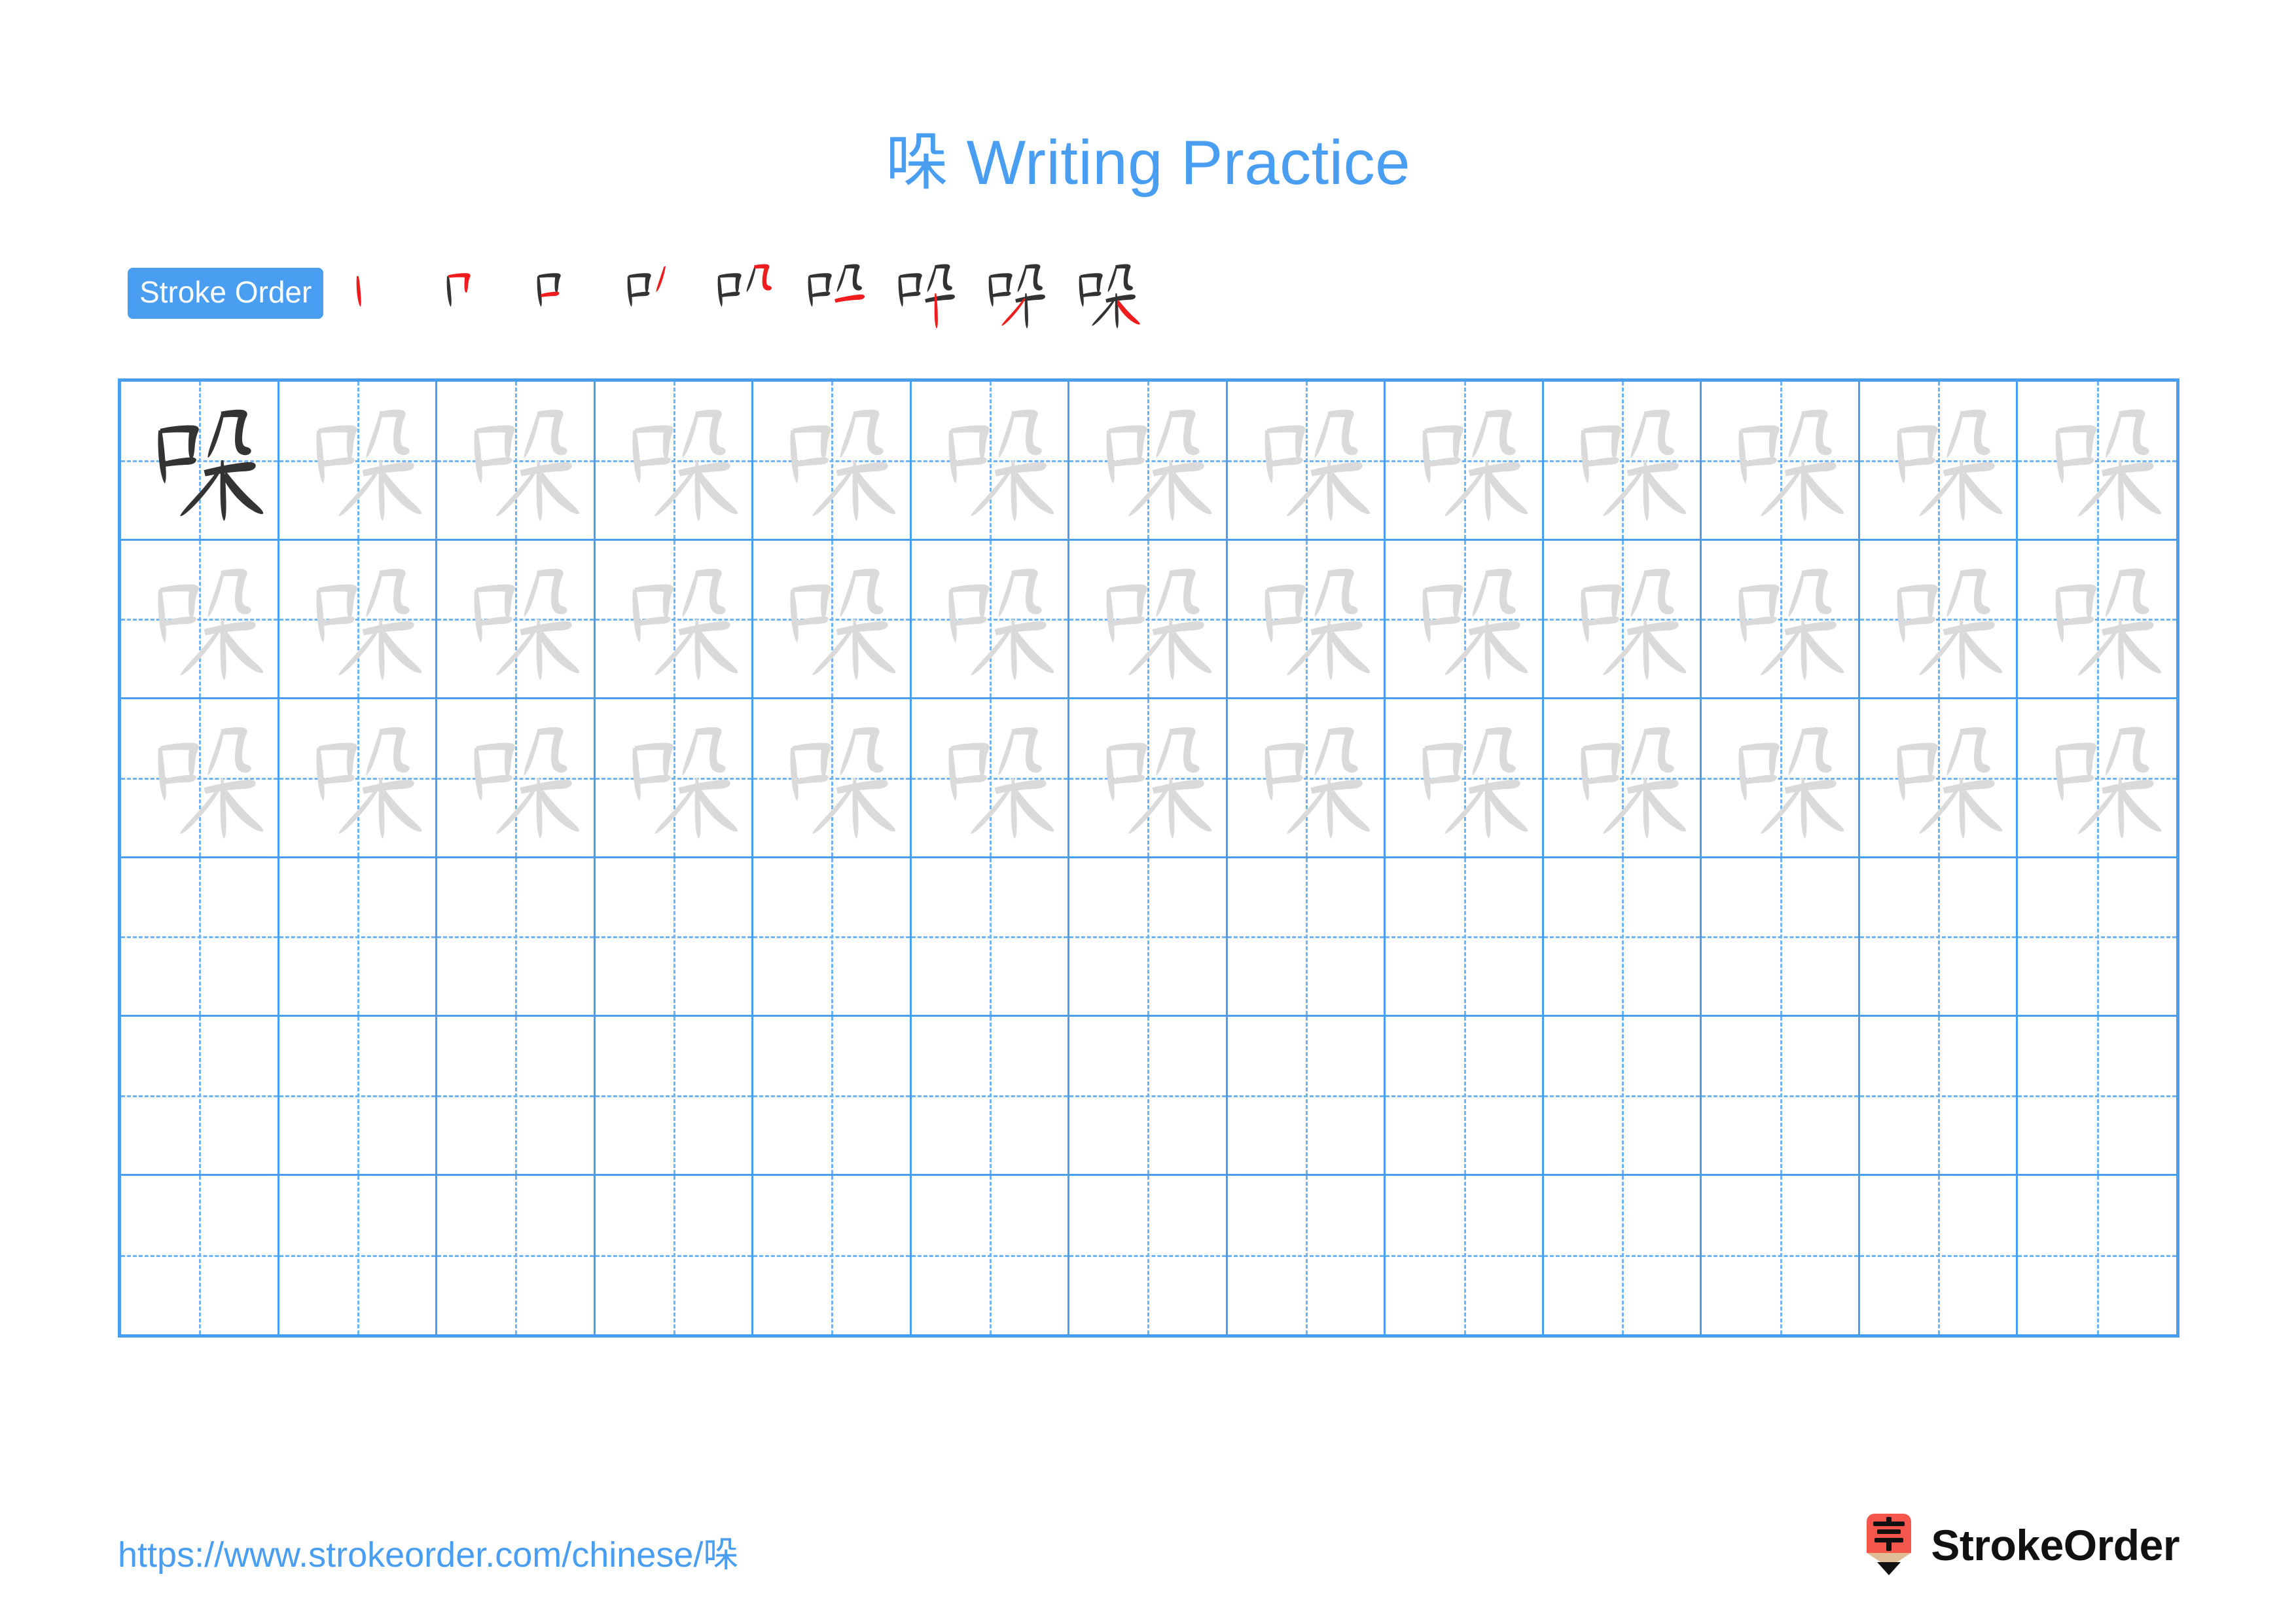 Image resolution: width=2296 pixels, height=1623 pixels. Describe the element at coordinates (358, 1096) in the screenshot. I see `practice-cell-r5-c2` at that location.